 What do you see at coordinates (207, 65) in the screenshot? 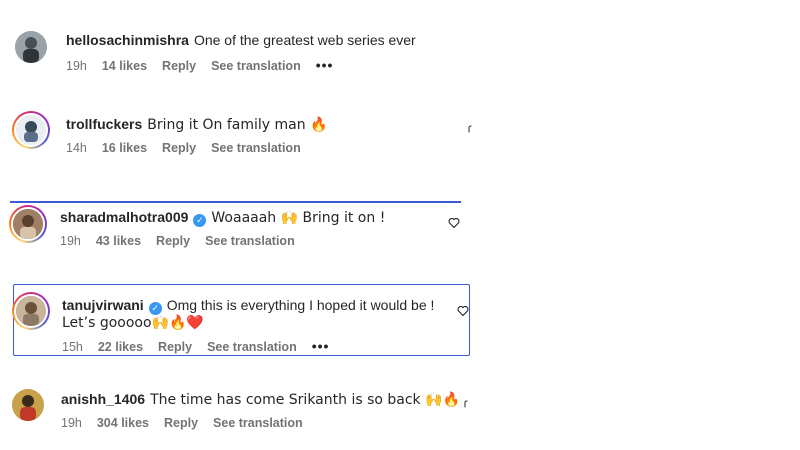
I see `comment-meta: 19h 14 likes Reply See translation •••` at bounding box center [207, 65].